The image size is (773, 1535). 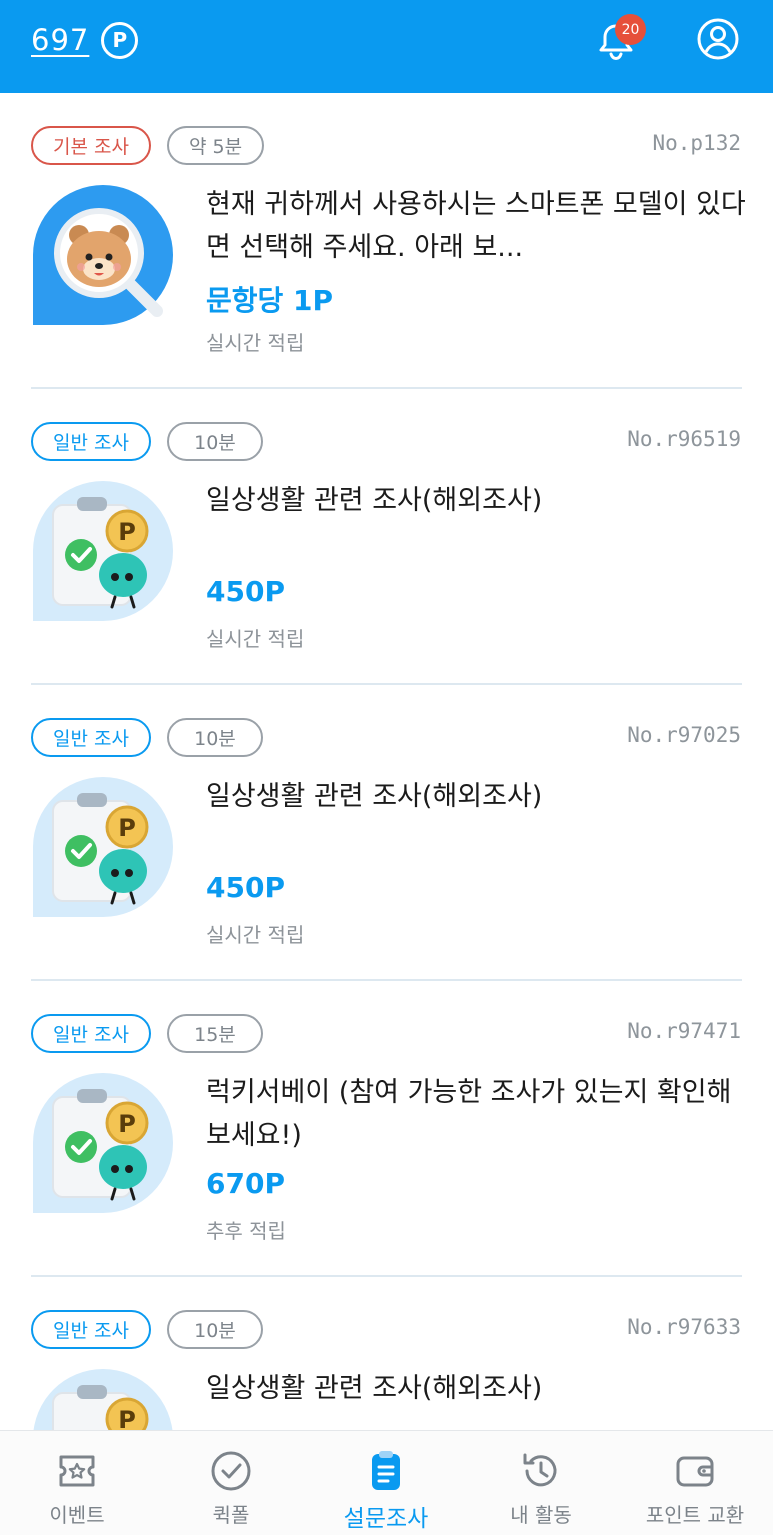 I want to click on survey-id: No.r96519, so click(x=684, y=439).